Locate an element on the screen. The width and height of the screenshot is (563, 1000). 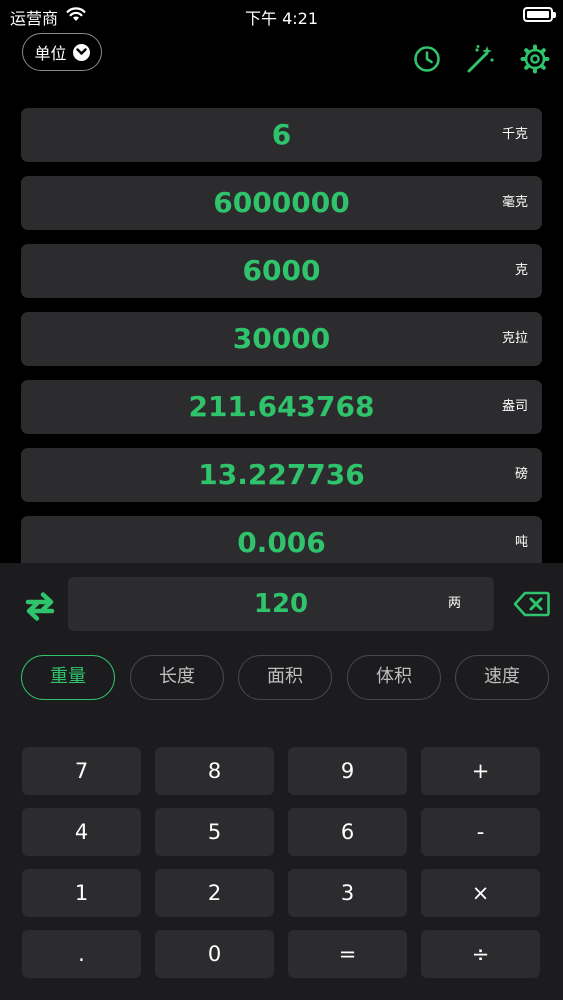
key-multiply: × is located at coordinates (480, 893).